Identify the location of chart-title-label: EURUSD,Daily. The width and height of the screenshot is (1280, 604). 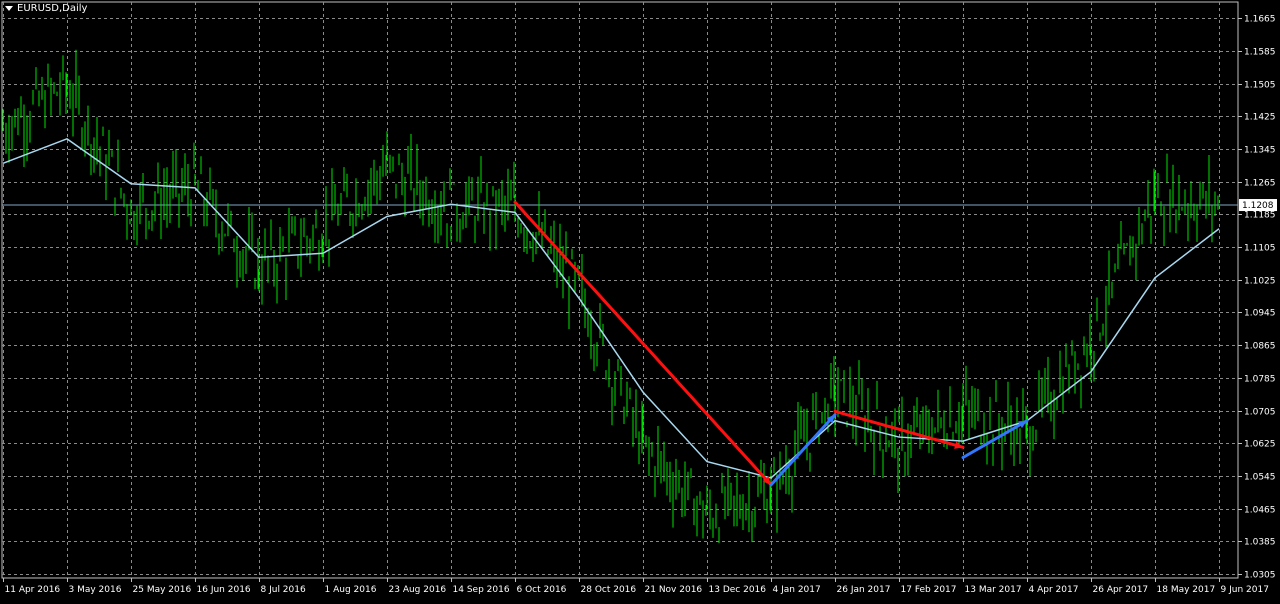
(52, 8).